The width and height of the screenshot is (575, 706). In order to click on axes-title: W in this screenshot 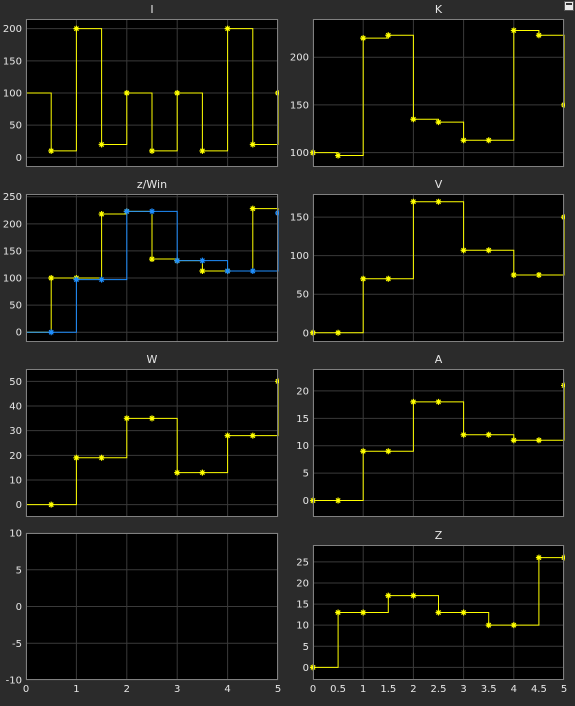, I will do `click(152, 359)`.